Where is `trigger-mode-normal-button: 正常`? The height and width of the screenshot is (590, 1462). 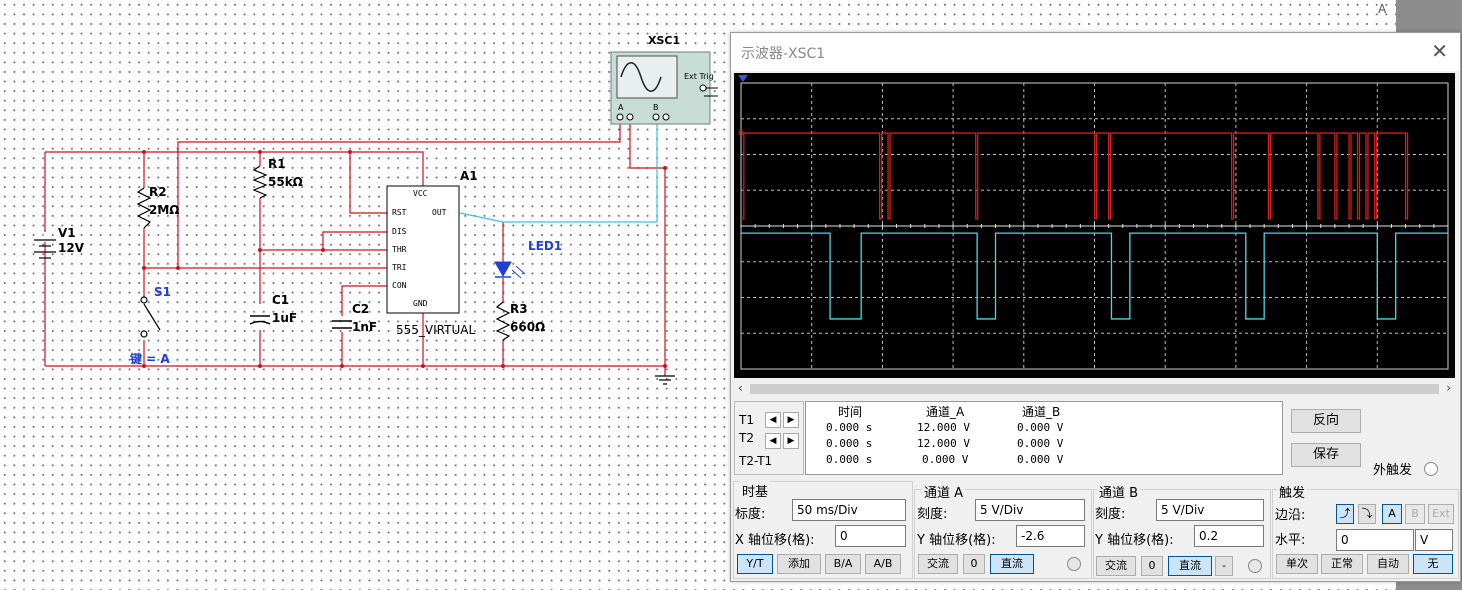
trigger-mode-normal-button: 正常 is located at coordinates (1342, 564).